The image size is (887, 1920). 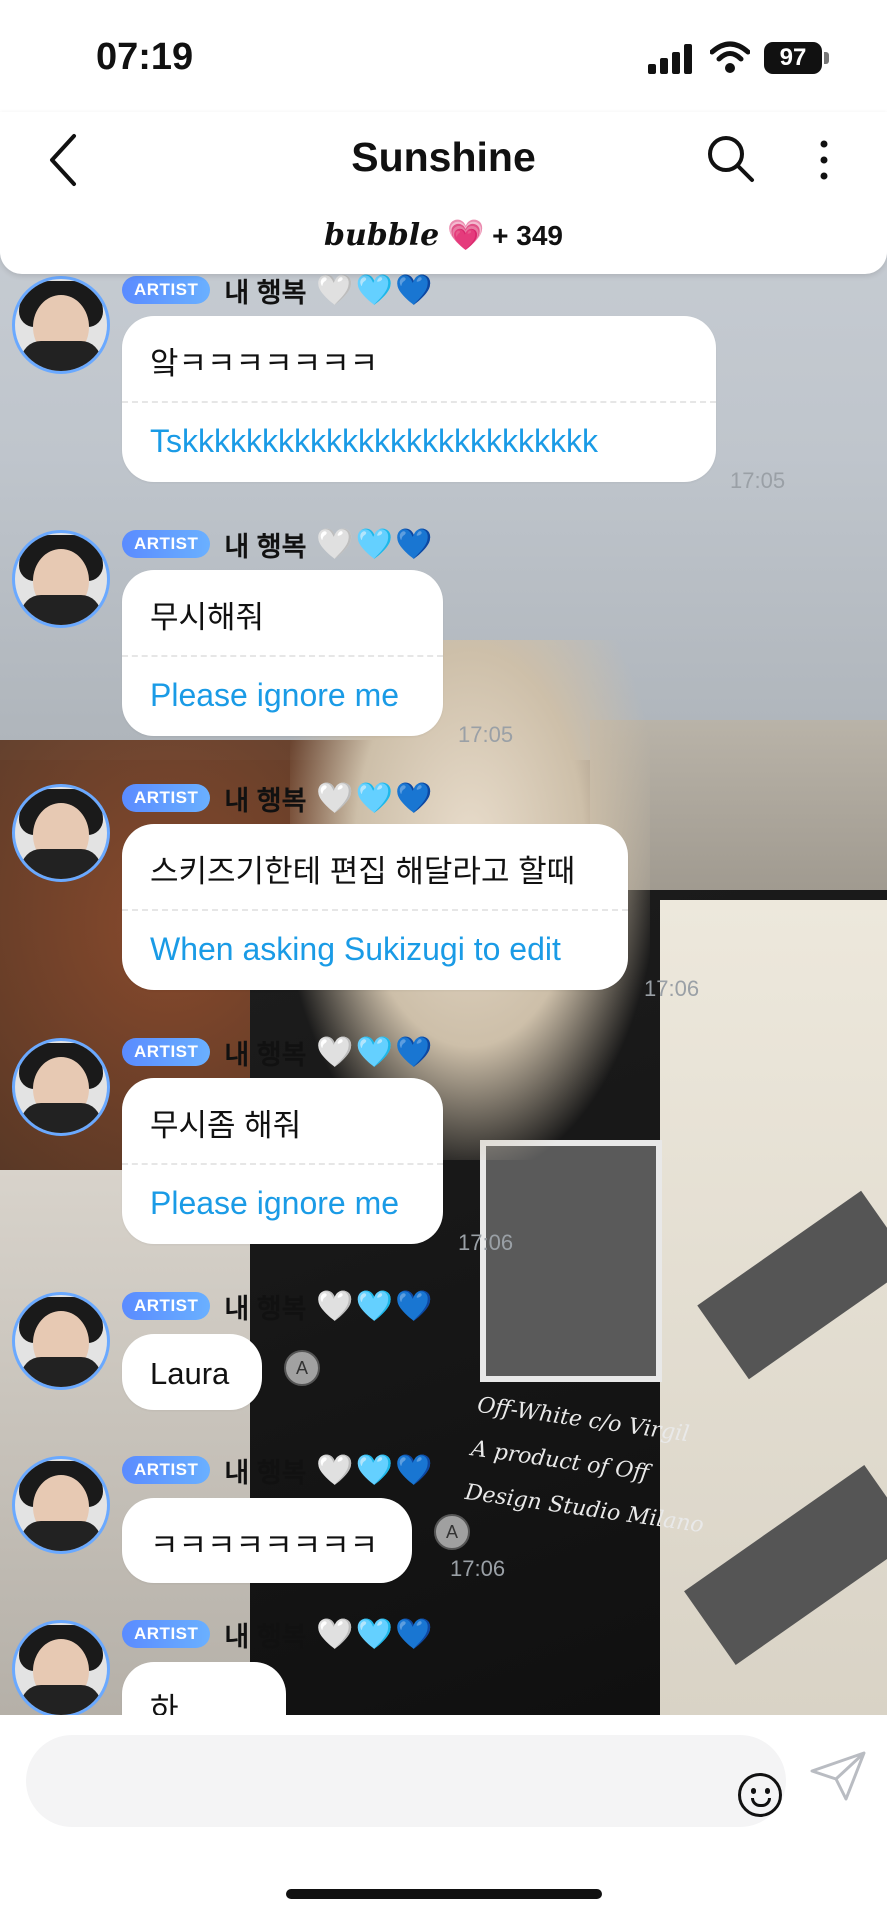 What do you see at coordinates (527, 235) in the screenshot?
I see `subscriber-count: + 349` at bounding box center [527, 235].